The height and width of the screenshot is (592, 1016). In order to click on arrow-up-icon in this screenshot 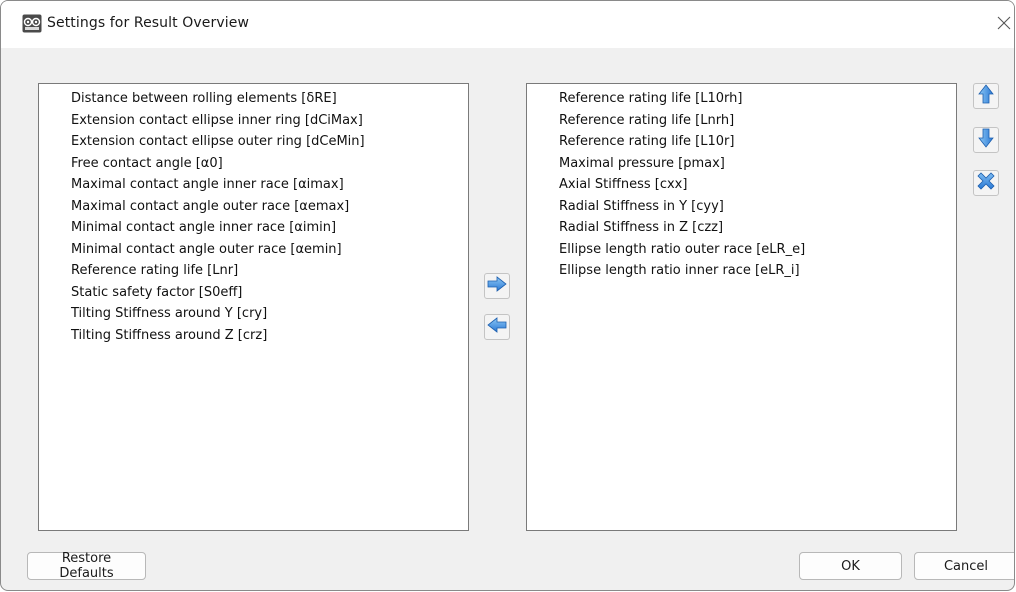, I will do `click(986, 96)`.